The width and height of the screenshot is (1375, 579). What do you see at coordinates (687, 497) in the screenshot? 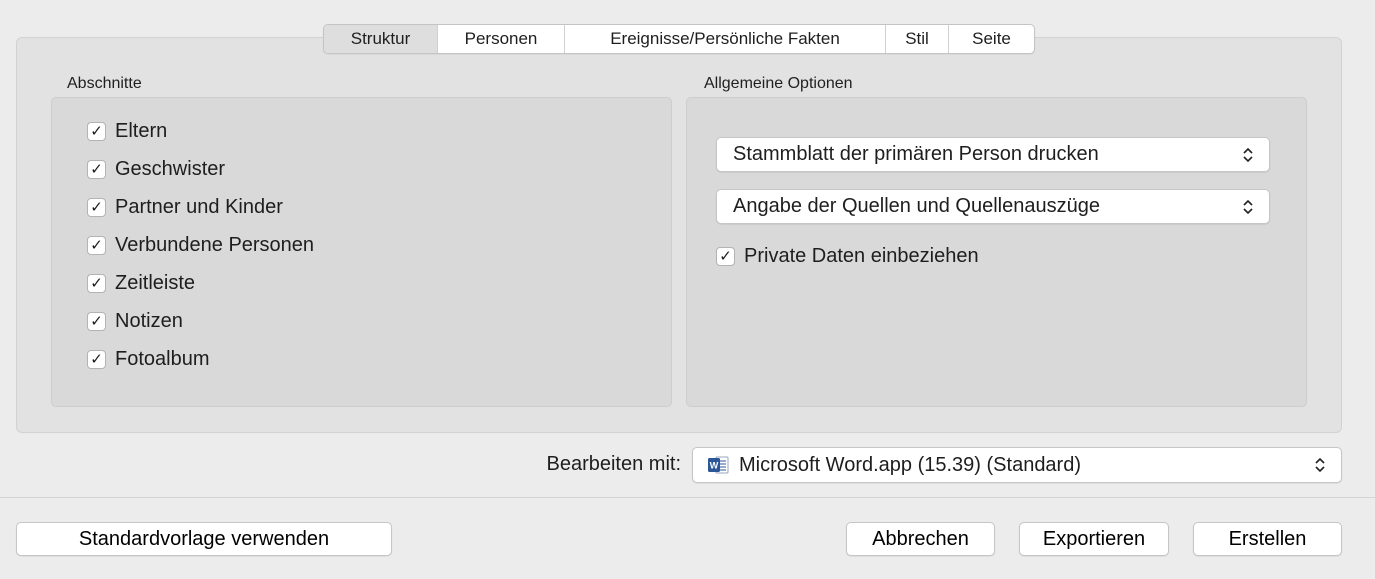
I see `footer-divider` at bounding box center [687, 497].